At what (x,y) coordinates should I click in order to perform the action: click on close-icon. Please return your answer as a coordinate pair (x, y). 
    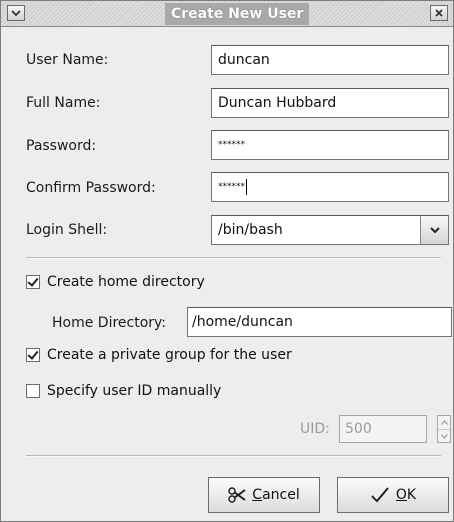
    Looking at the image, I should click on (439, 13).